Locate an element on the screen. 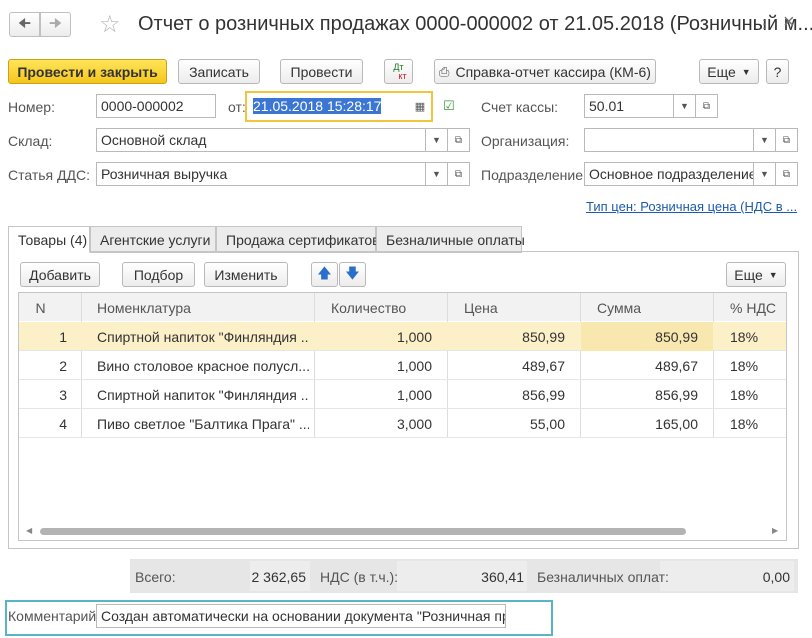 The width and height of the screenshot is (812, 638). scroll-right-icon: ▶ is located at coordinates (775, 530).